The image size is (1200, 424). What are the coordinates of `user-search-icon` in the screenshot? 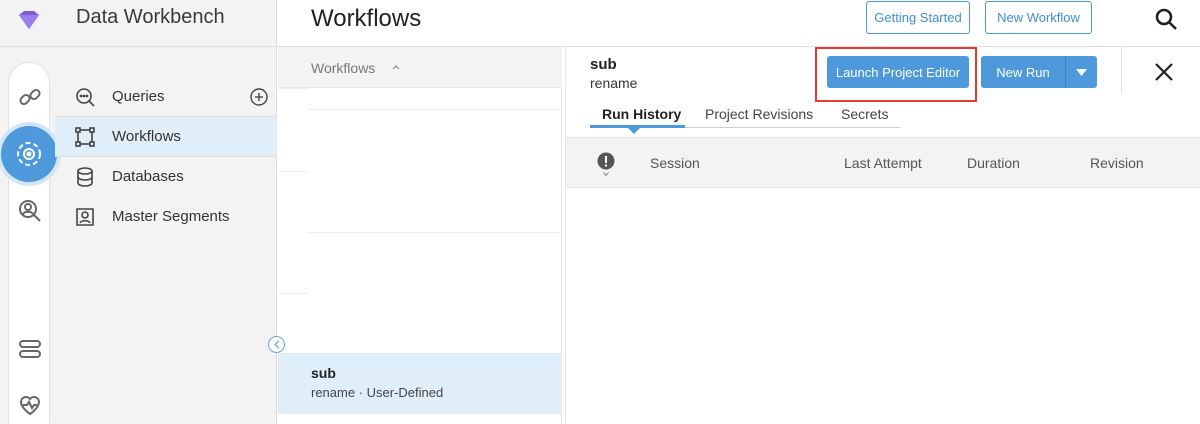 It's located at (30, 211).